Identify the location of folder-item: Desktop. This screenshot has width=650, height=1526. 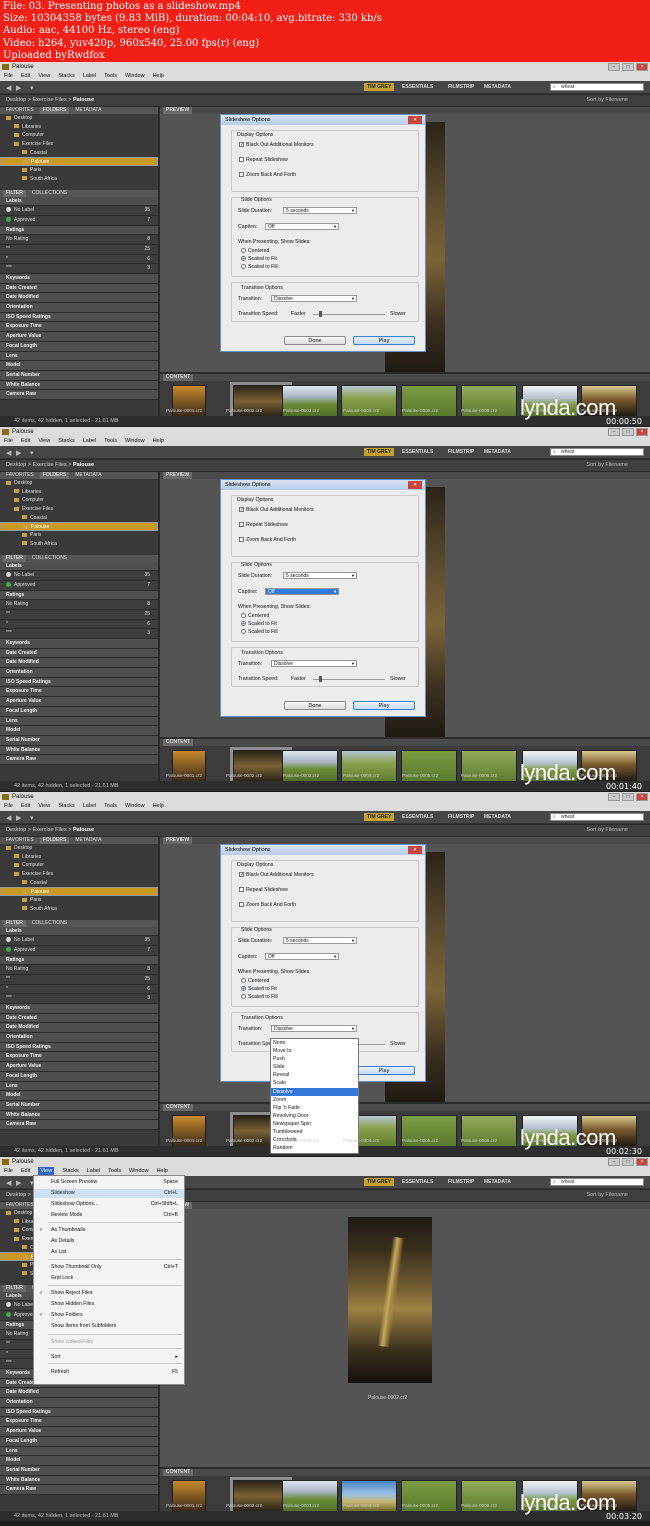
(79, 118).